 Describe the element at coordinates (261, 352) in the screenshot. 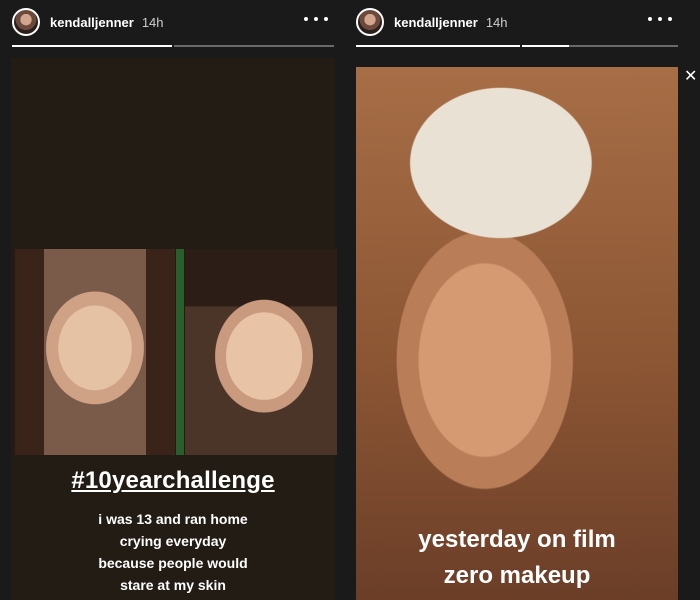

I see `photo-now` at that location.